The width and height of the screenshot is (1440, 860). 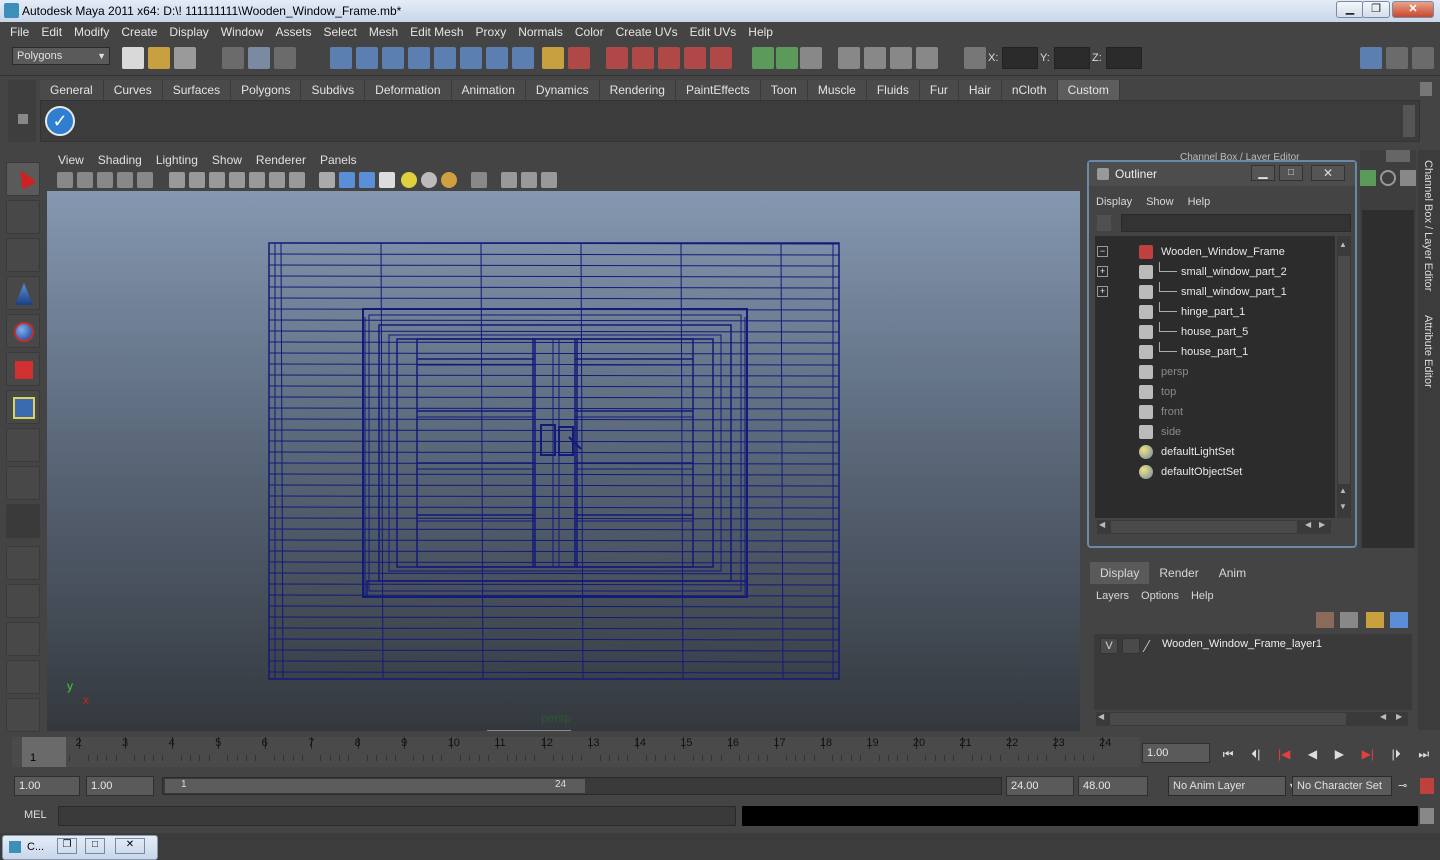 What do you see at coordinates (488, 90) in the screenshot?
I see `shelf-tab-animation: Animation` at bounding box center [488, 90].